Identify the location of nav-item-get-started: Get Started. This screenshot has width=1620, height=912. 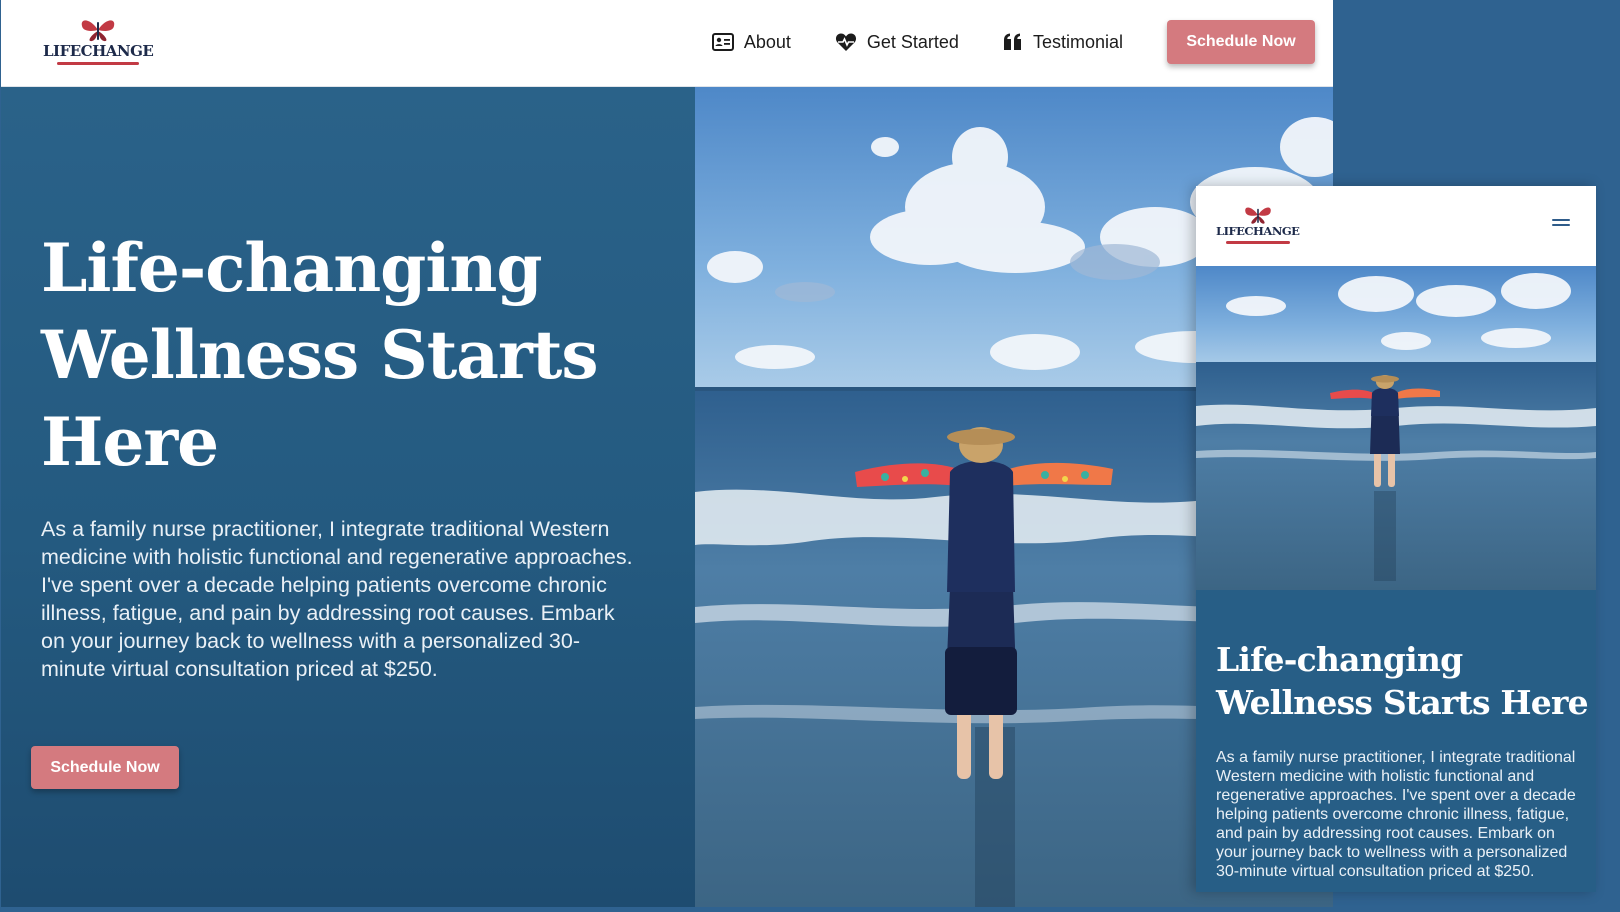
(897, 42).